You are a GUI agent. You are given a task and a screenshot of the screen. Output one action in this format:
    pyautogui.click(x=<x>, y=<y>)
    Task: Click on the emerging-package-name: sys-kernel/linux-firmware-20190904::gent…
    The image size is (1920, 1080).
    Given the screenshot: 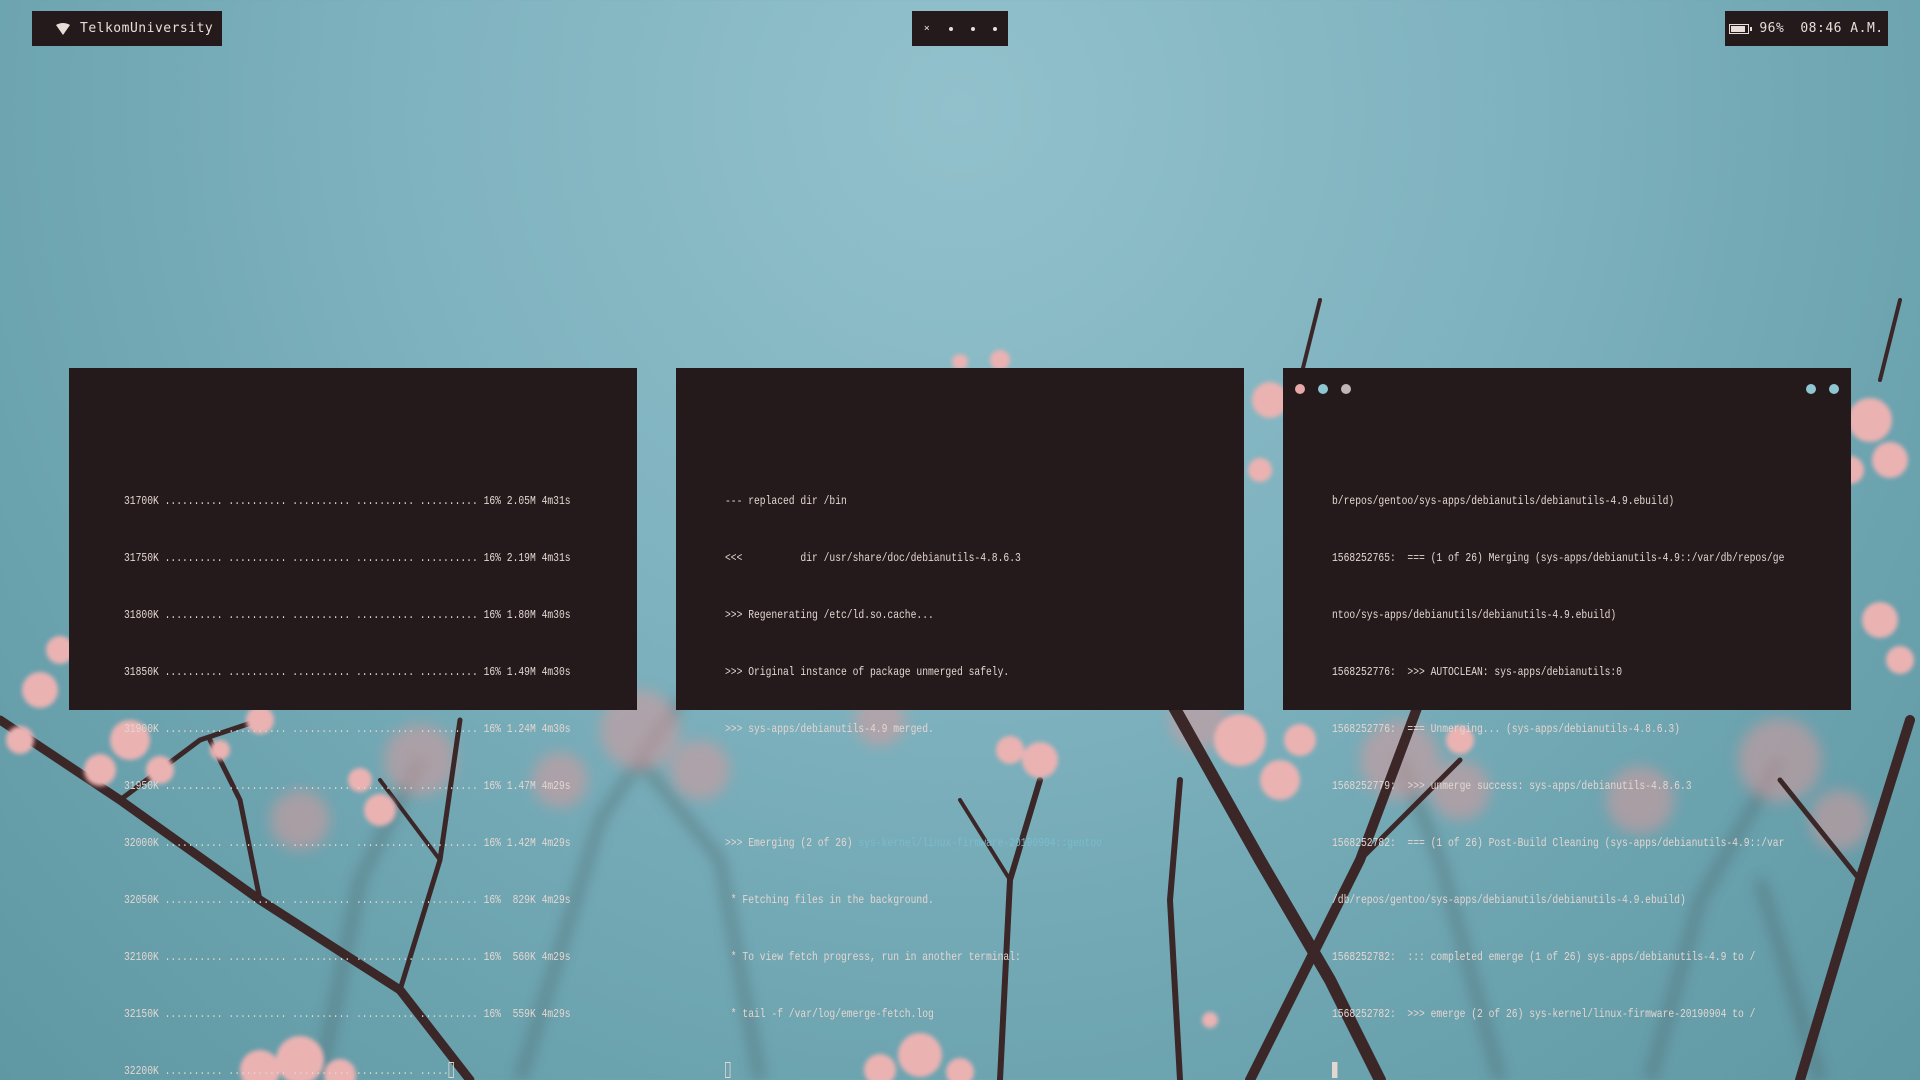 What is the action you would take?
    pyautogui.click(x=980, y=843)
    